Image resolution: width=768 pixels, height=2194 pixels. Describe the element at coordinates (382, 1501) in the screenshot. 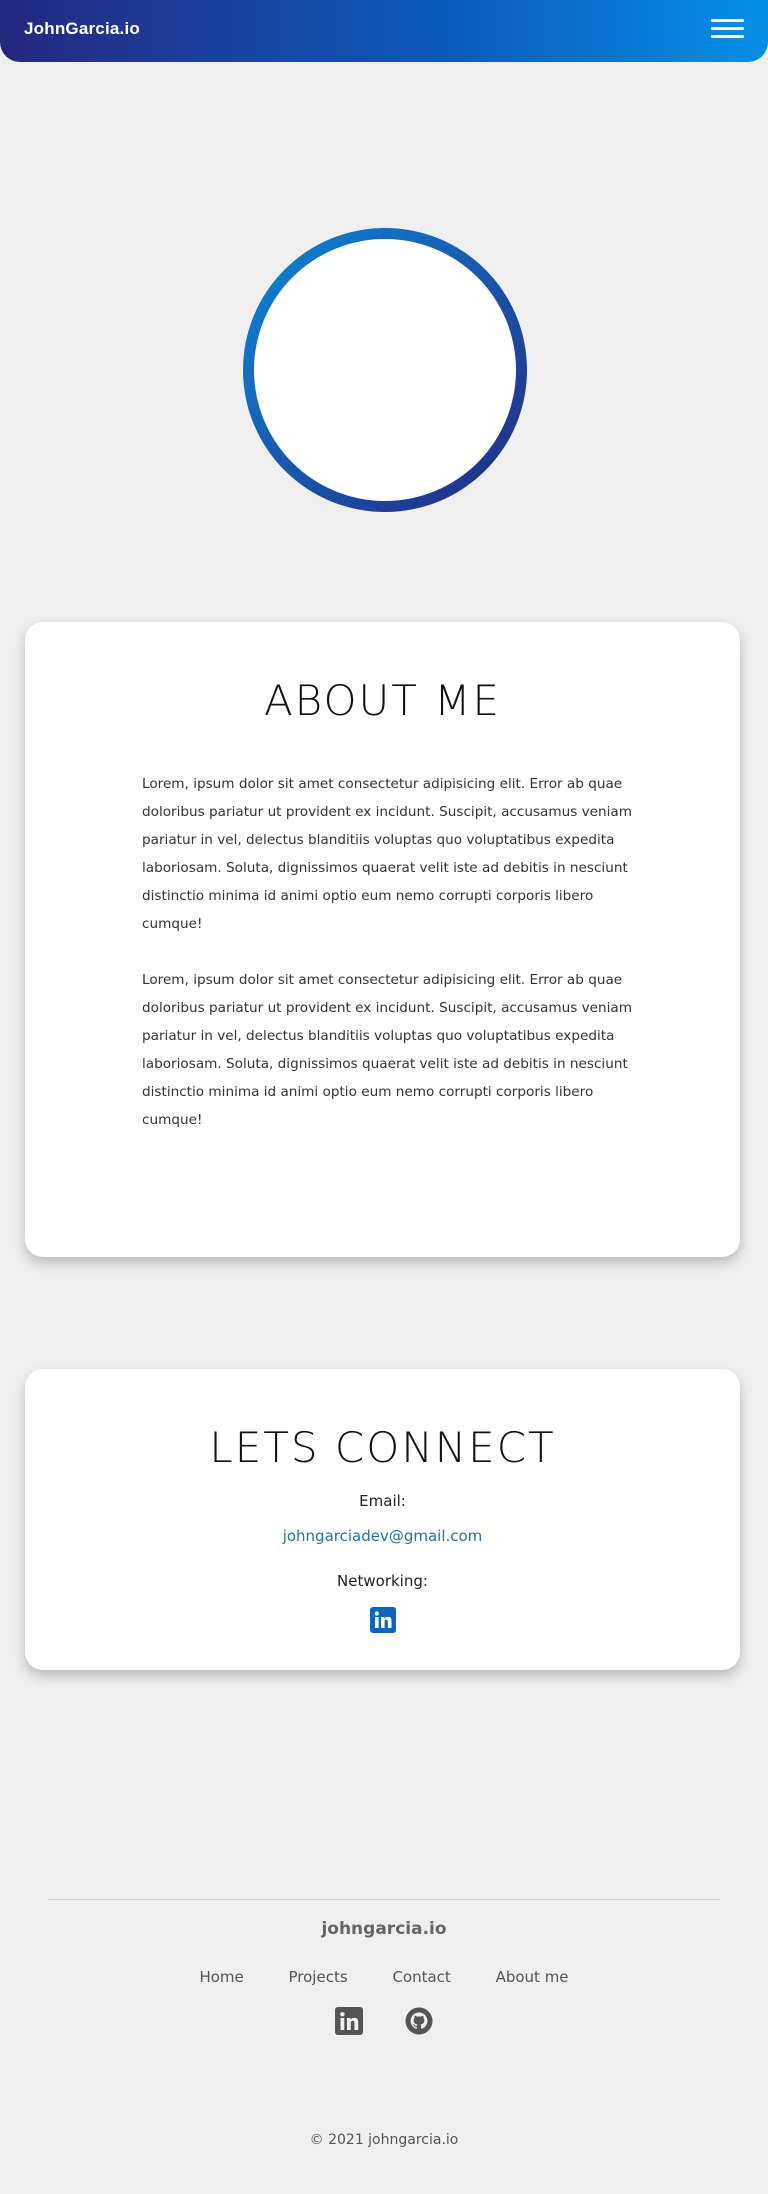

I see `email-label: Email:` at that location.